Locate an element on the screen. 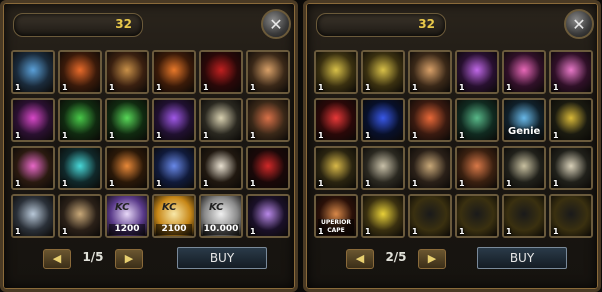 Image resolution: width=602 pixels, height=292 pixels. item-slot: KC 10.000 is located at coordinates (221, 216).